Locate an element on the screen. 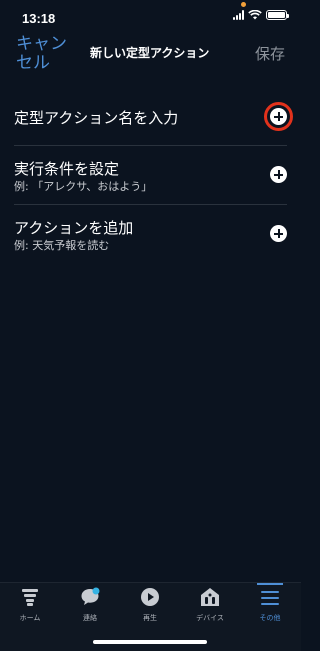  row-subtitle: 例: 「アレクサ、おはよう」 is located at coordinates (83, 186).